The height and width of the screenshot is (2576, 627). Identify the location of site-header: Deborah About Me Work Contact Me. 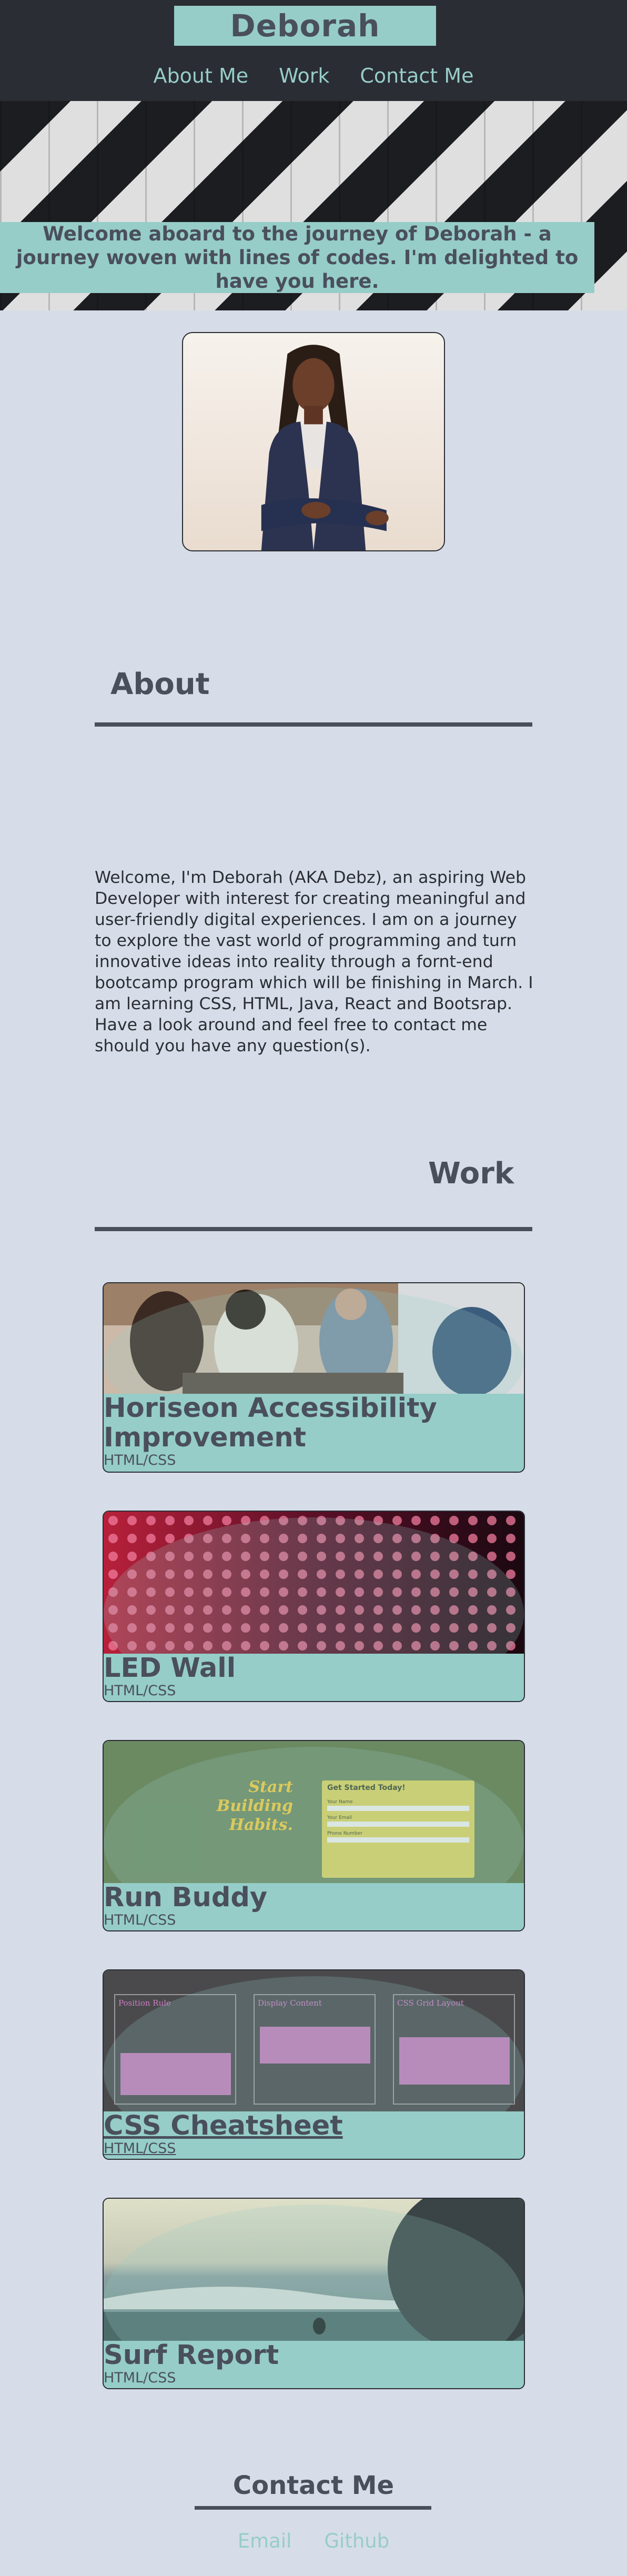
(313, 50).